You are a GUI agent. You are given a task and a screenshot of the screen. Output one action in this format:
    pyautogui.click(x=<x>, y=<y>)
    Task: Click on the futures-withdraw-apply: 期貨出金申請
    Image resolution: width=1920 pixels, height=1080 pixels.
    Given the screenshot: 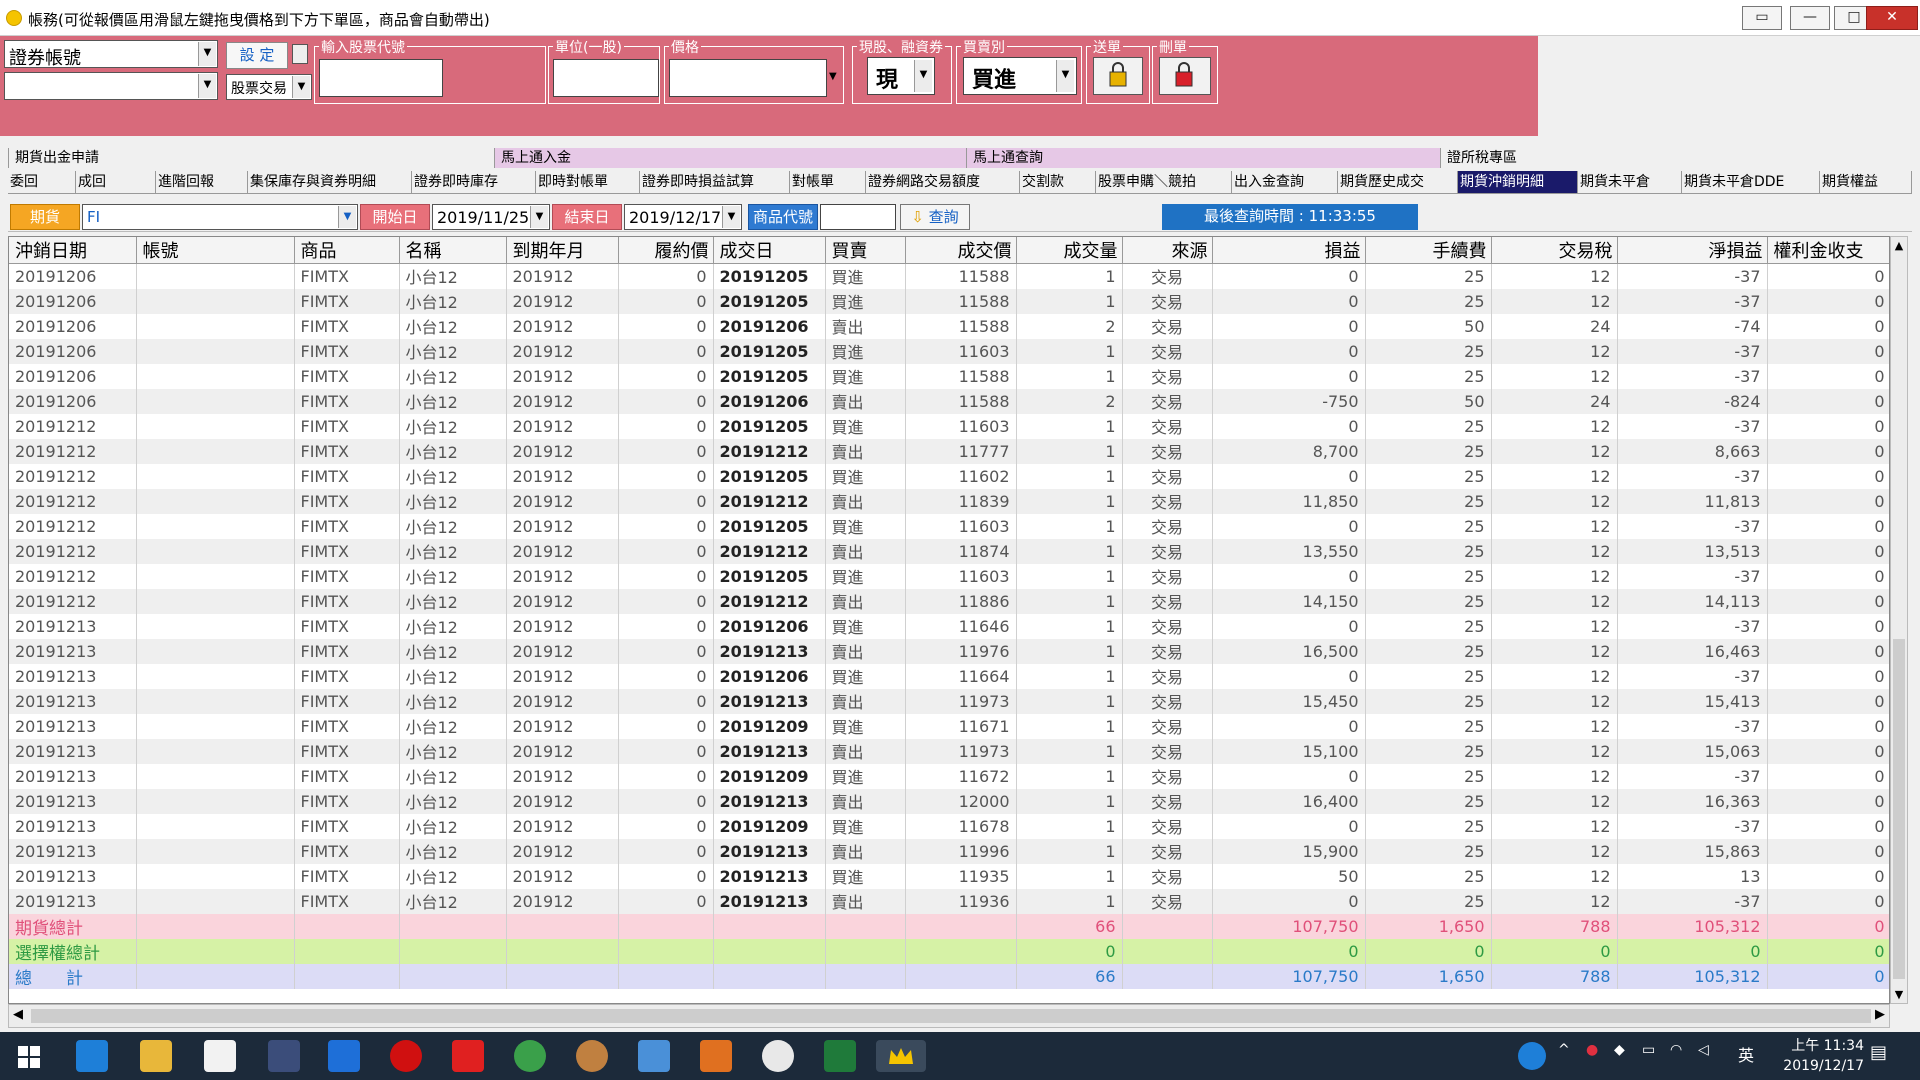 What is the action you would take?
    pyautogui.click(x=251, y=158)
    